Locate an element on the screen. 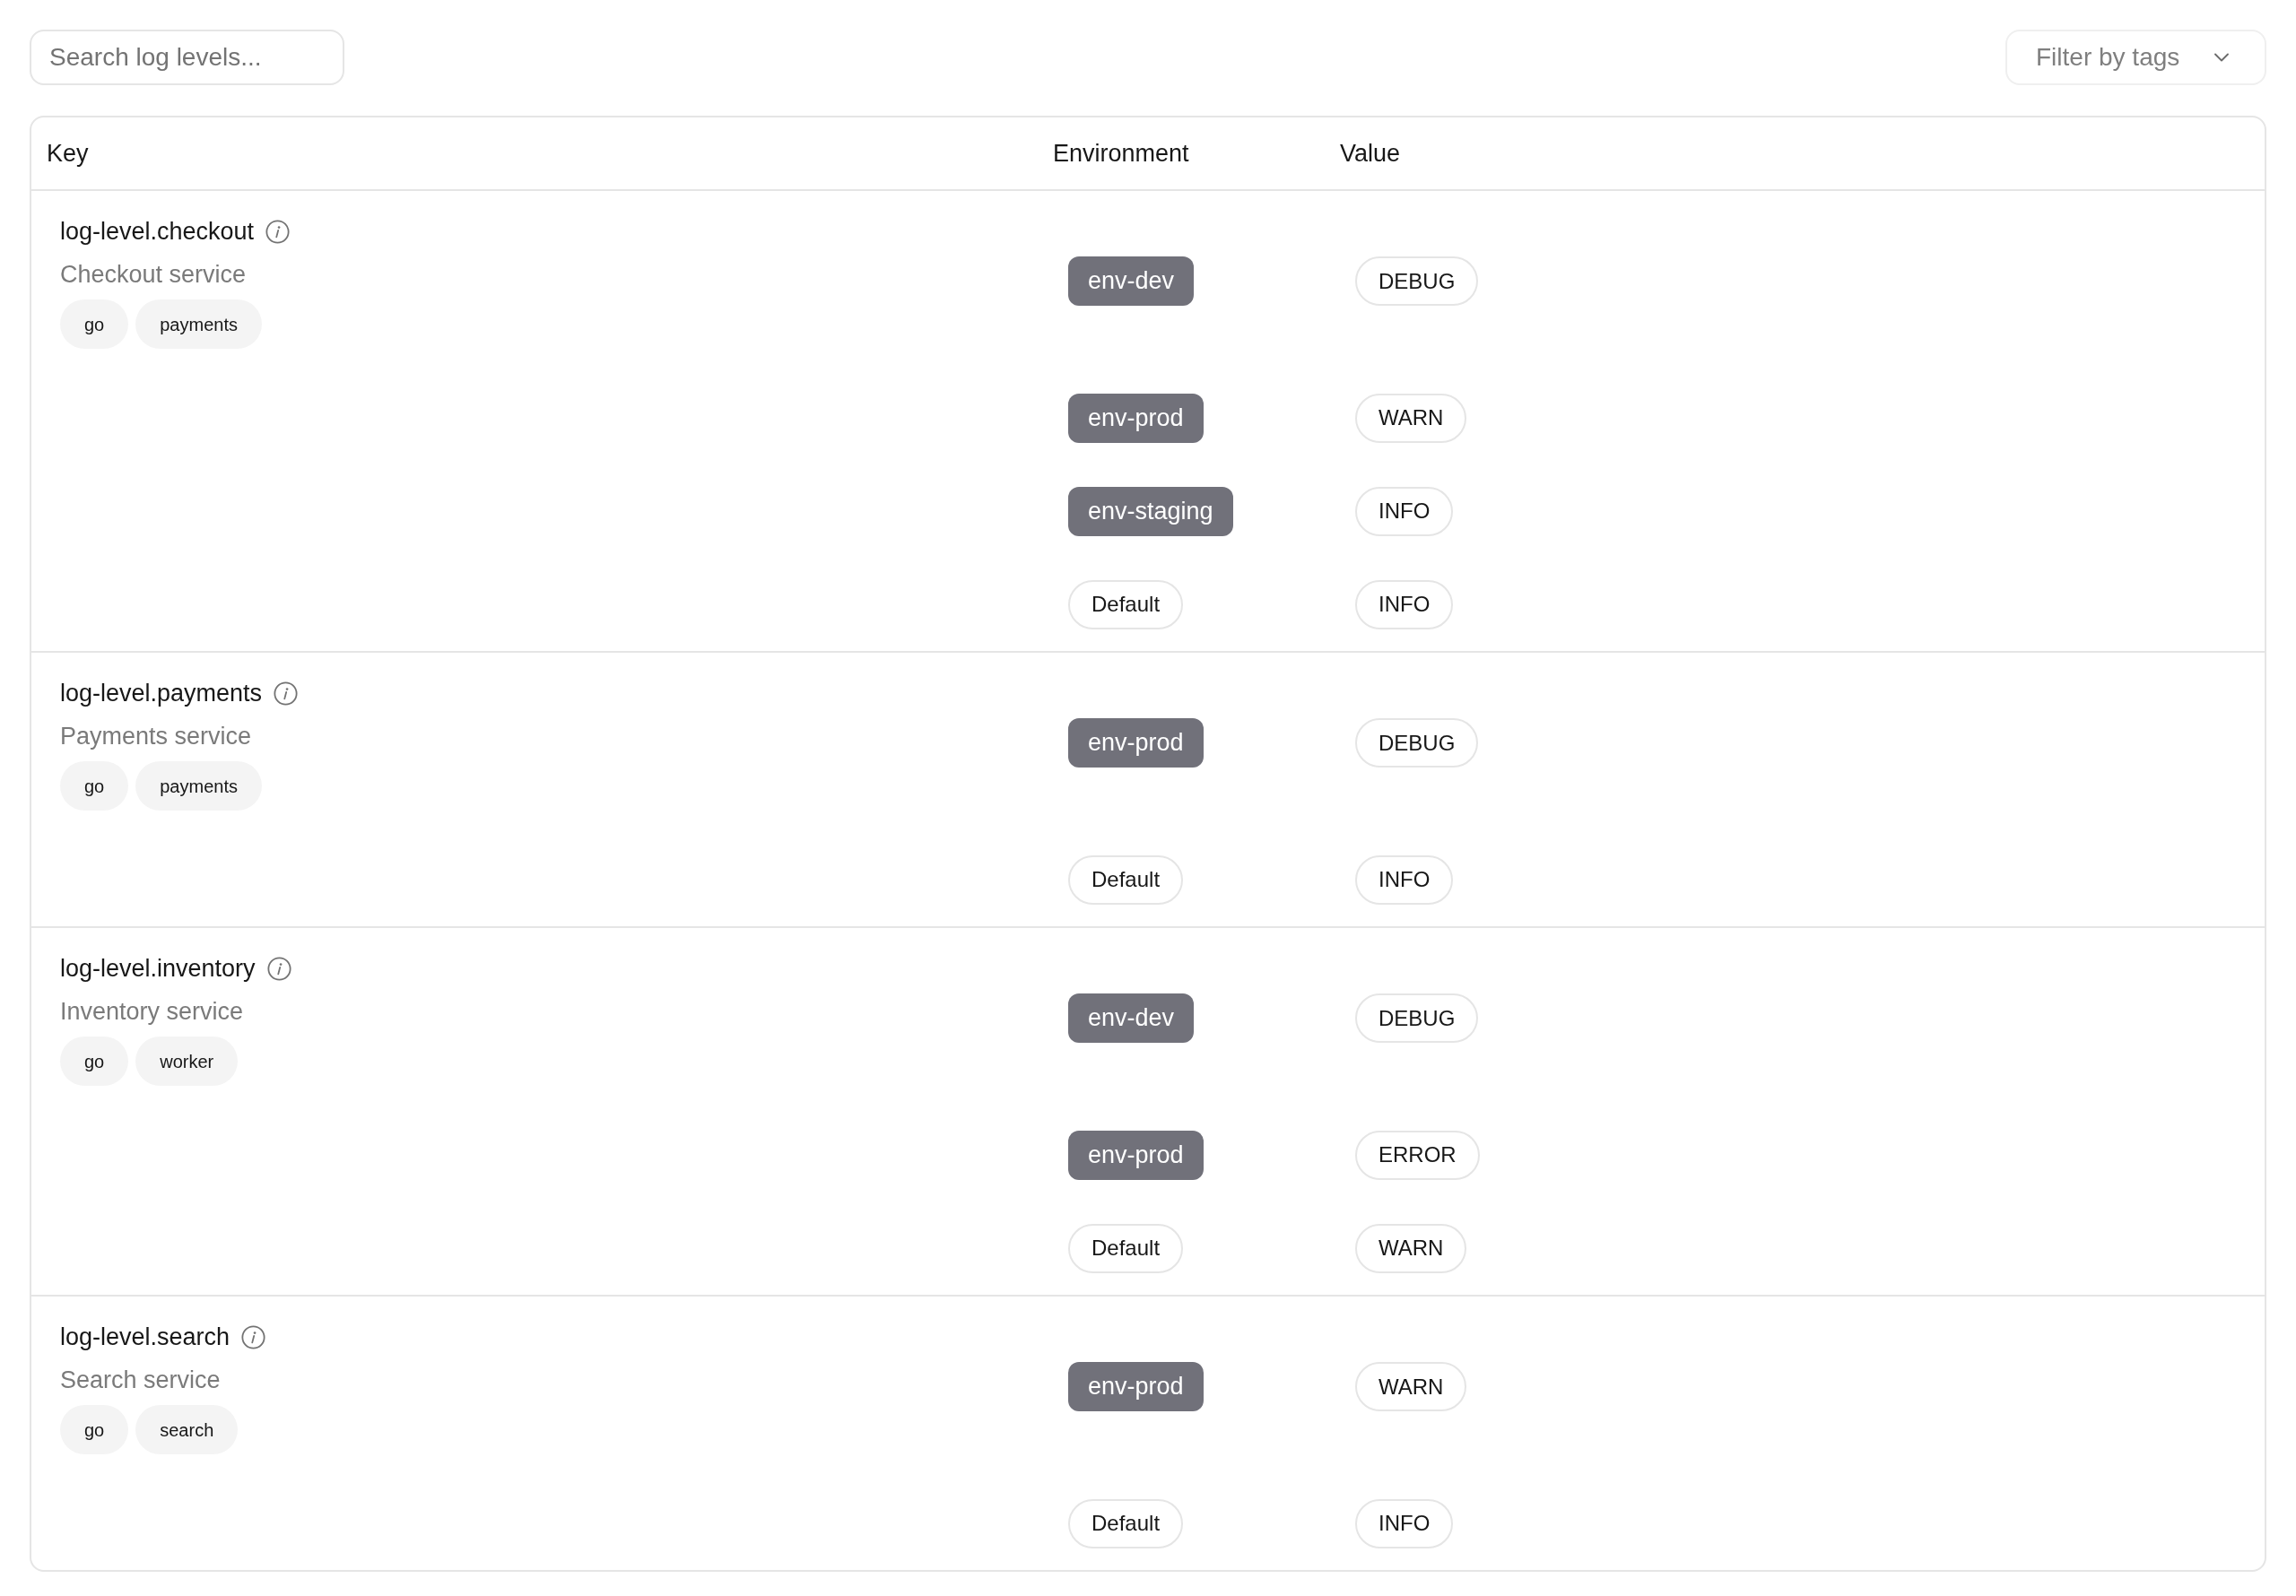 This screenshot has height=1596, width=2296. column-header: Environment is located at coordinates (1121, 153).